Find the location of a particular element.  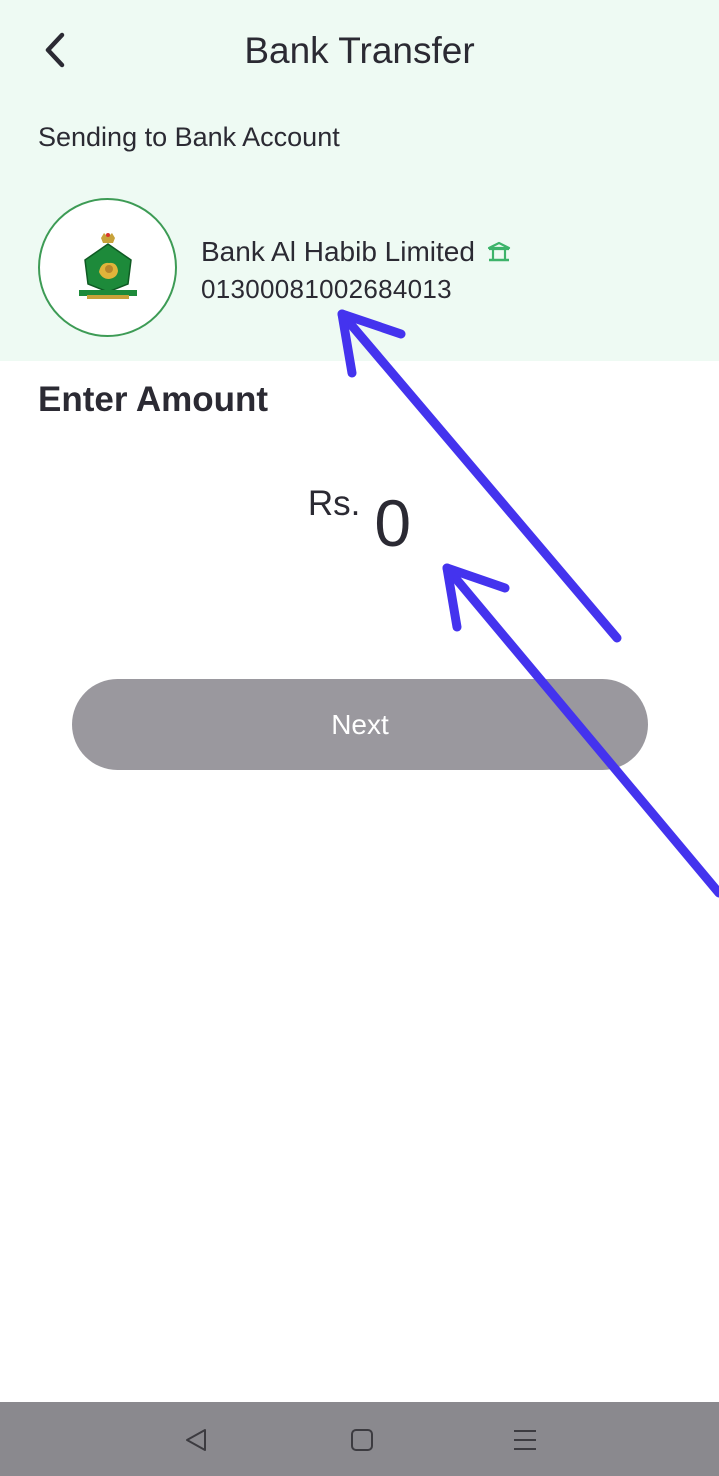

system-home-button is located at coordinates (362, 1440).